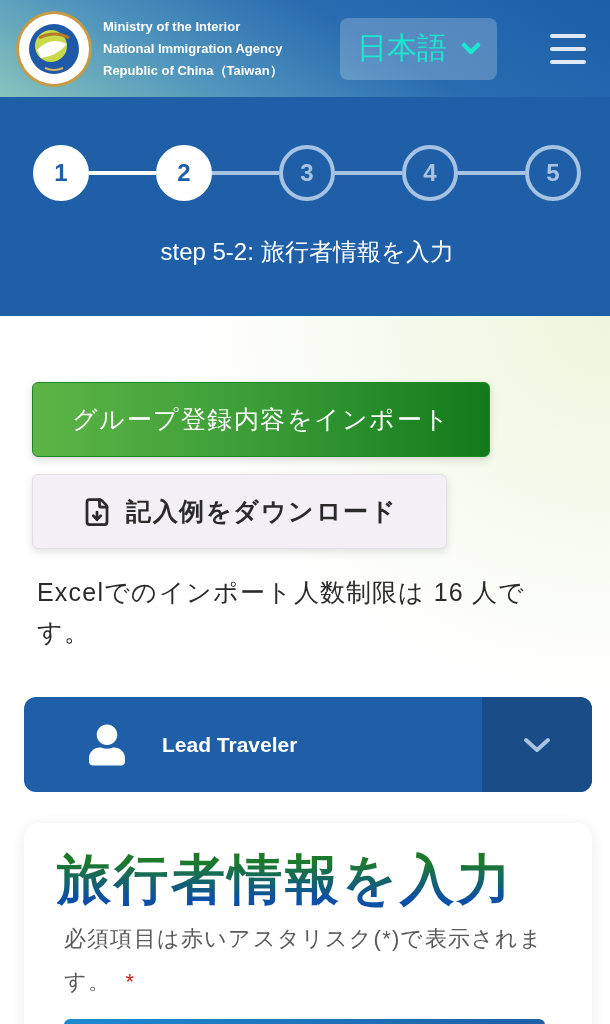  What do you see at coordinates (193, 70) in the screenshot?
I see `agency-name-line: Republic of China（Taiwan）` at bounding box center [193, 70].